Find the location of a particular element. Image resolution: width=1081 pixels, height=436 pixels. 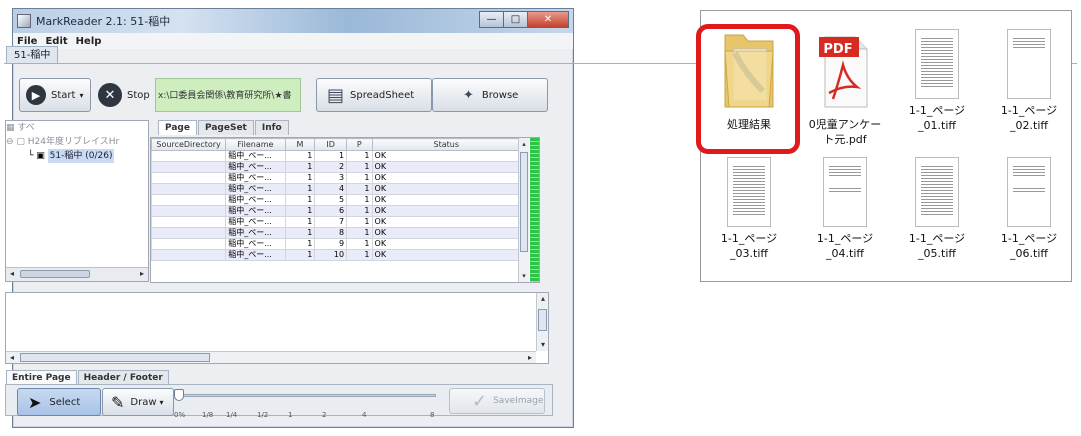

log-area: ▴ ▾ ◂ ▸ is located at coordinates (277, 328).